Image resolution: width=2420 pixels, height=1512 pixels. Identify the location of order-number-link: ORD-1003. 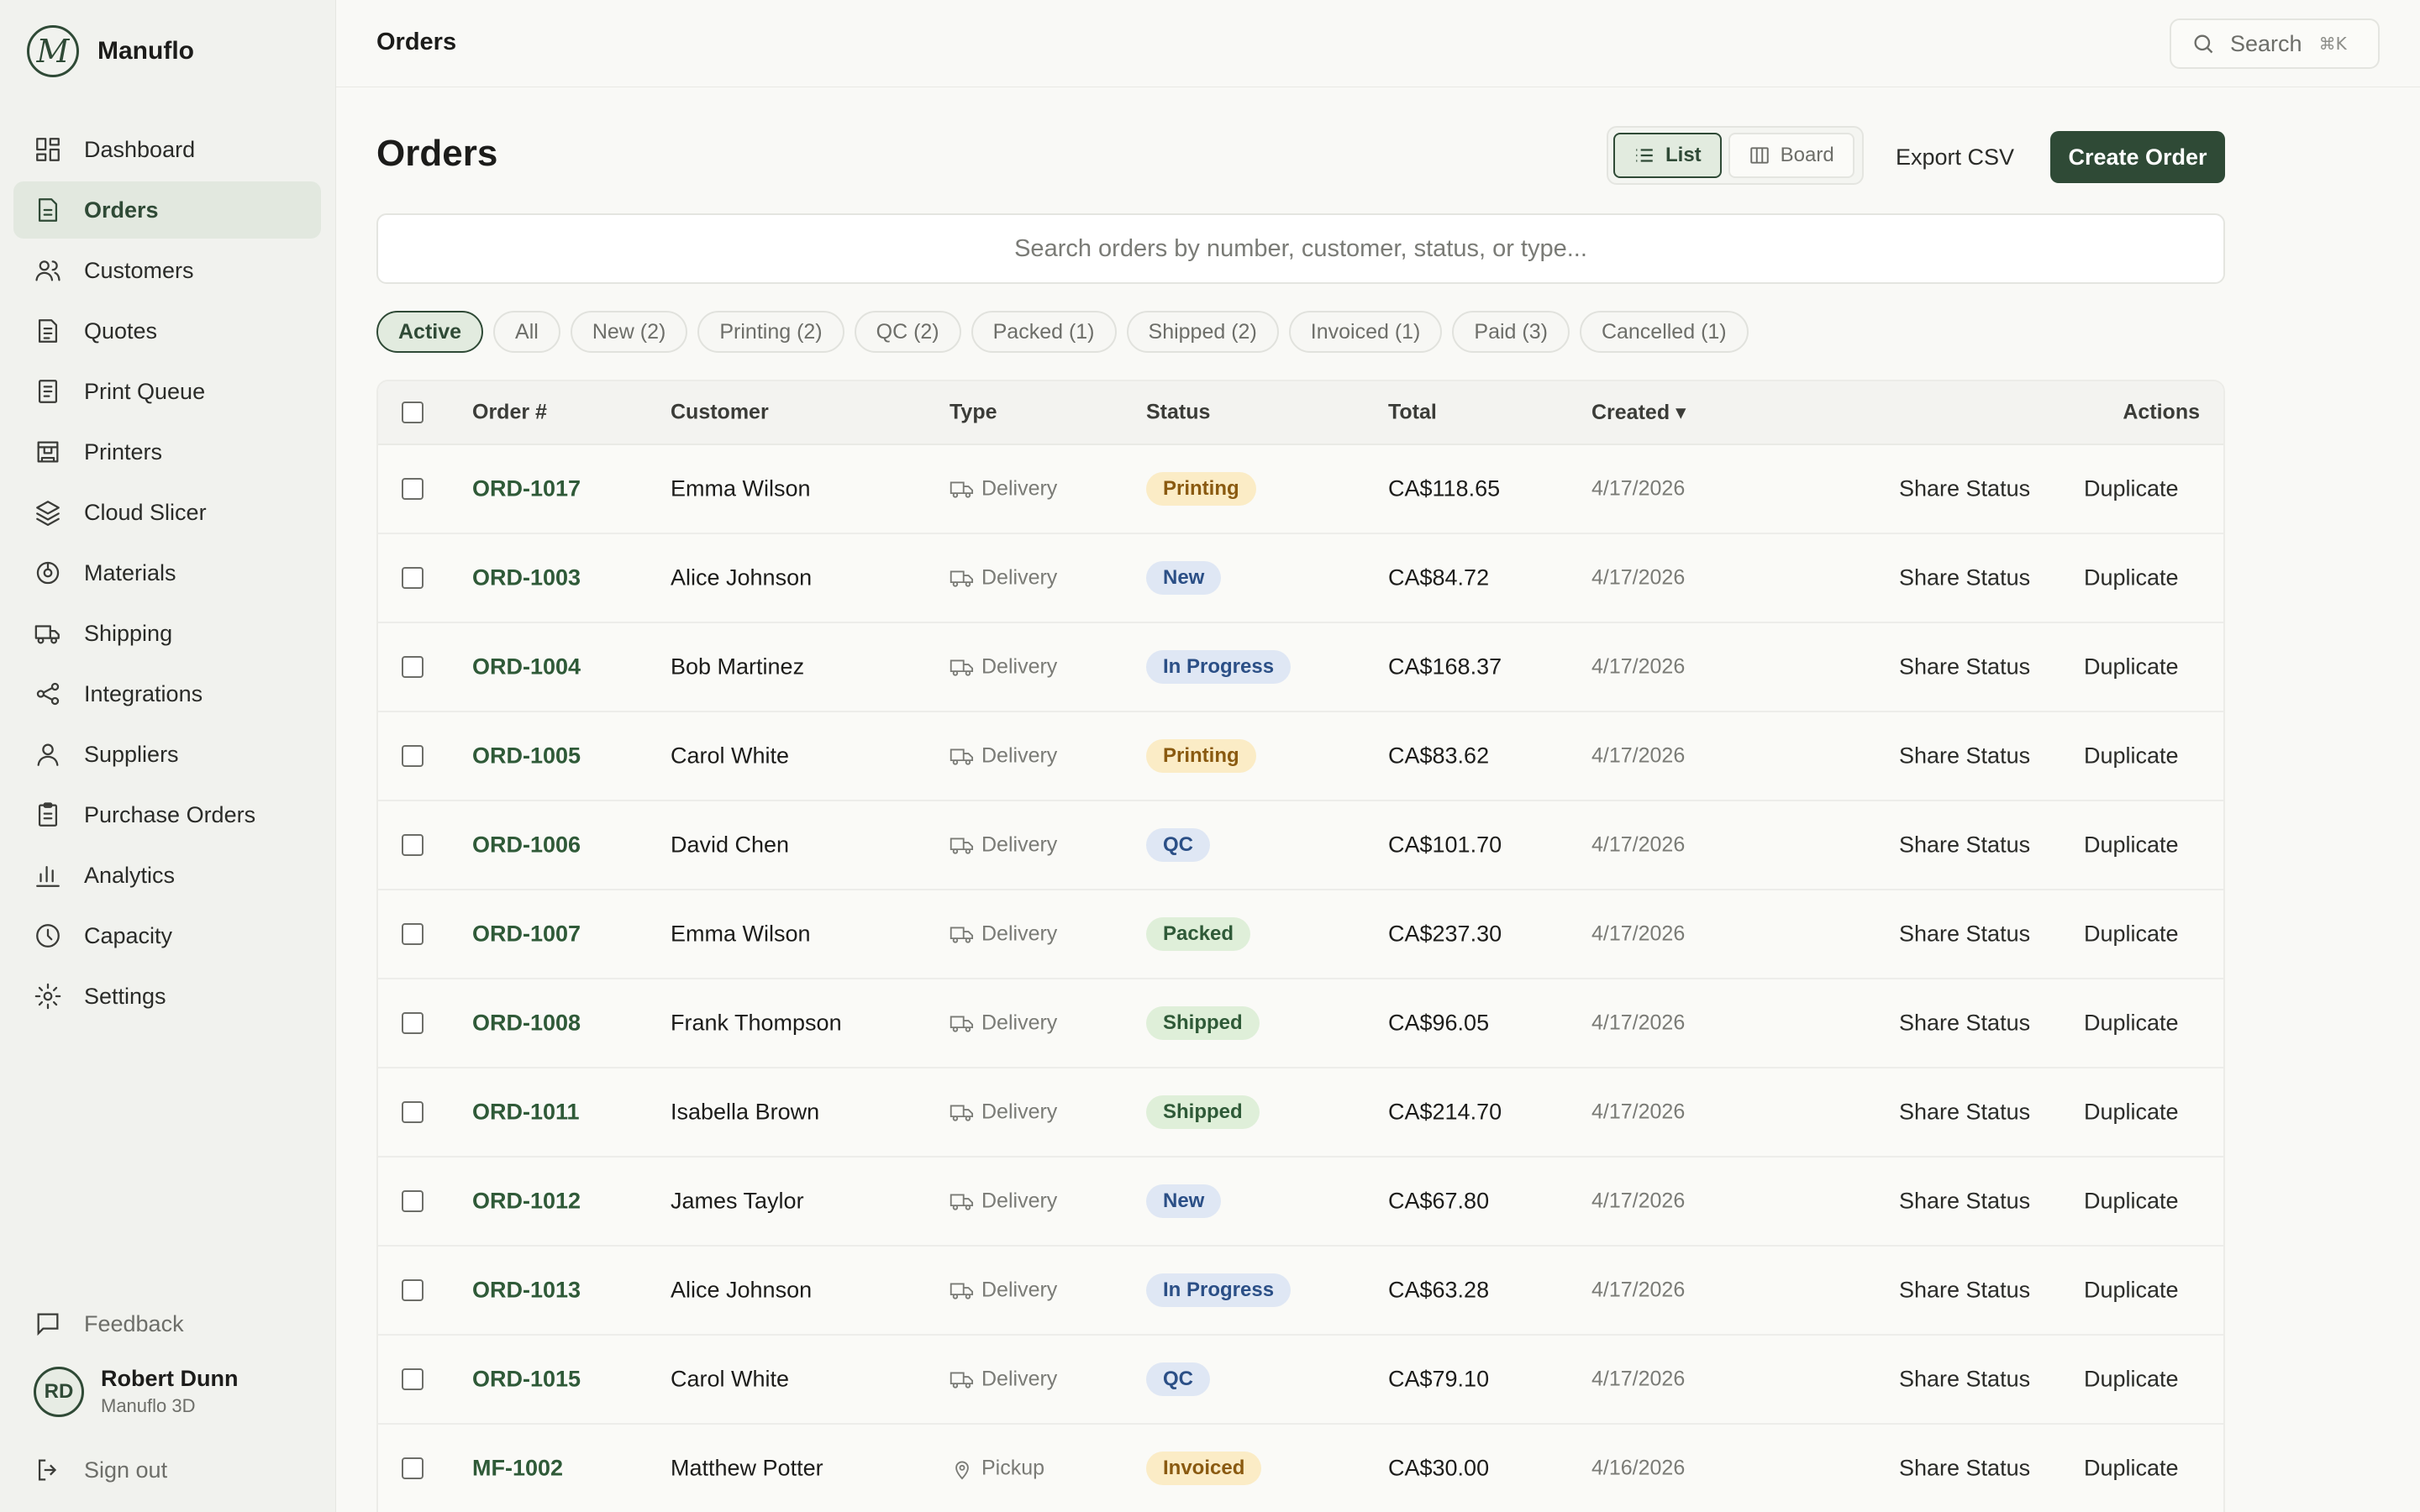
(526, 578).